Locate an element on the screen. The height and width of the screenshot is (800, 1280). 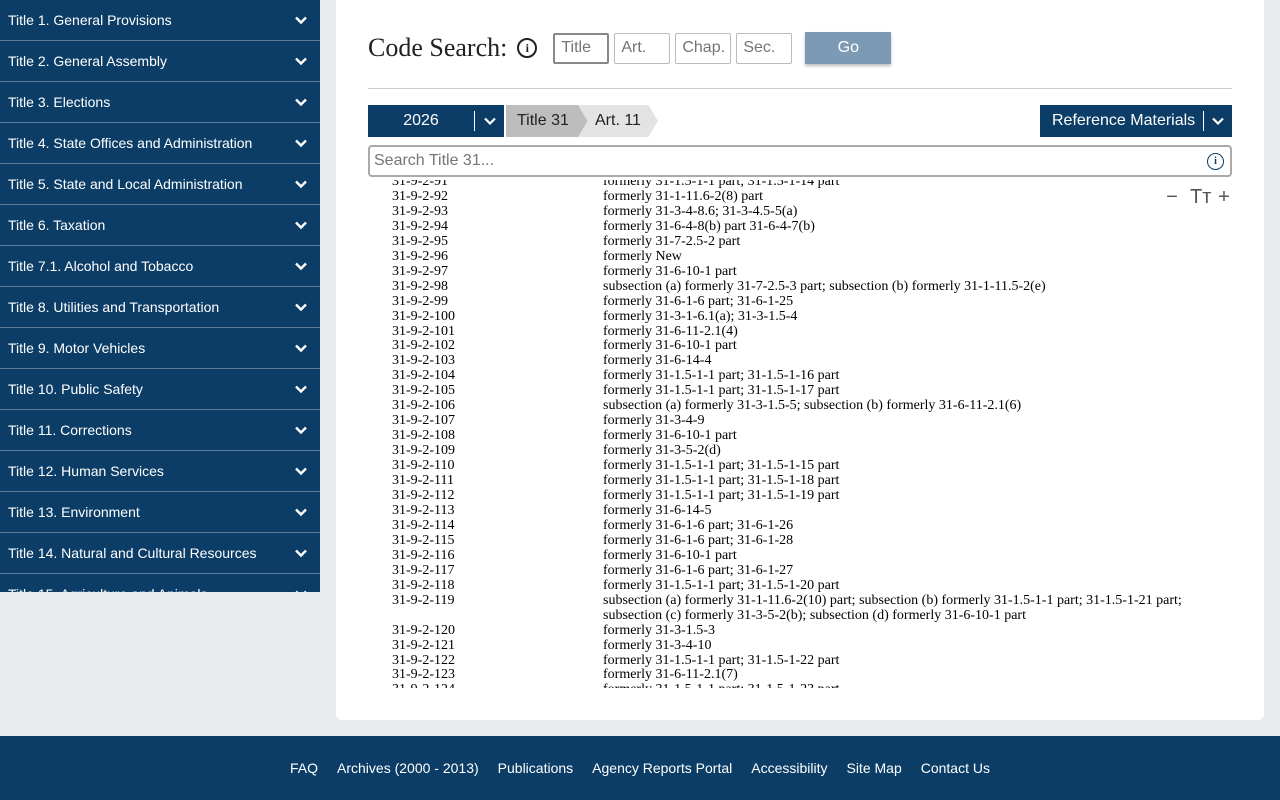
table-row: 31-9-2-108 formerly 31-6-10-1 part is located at coordinates (812, 436).